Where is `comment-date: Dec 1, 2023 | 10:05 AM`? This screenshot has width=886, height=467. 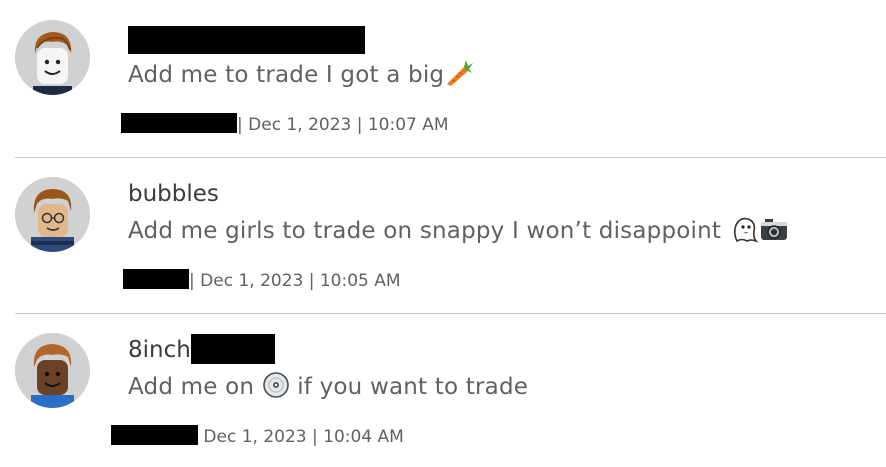 comment-date: Dec 1, 2023 | 10:05 AM is located at coordinates (300, 281).